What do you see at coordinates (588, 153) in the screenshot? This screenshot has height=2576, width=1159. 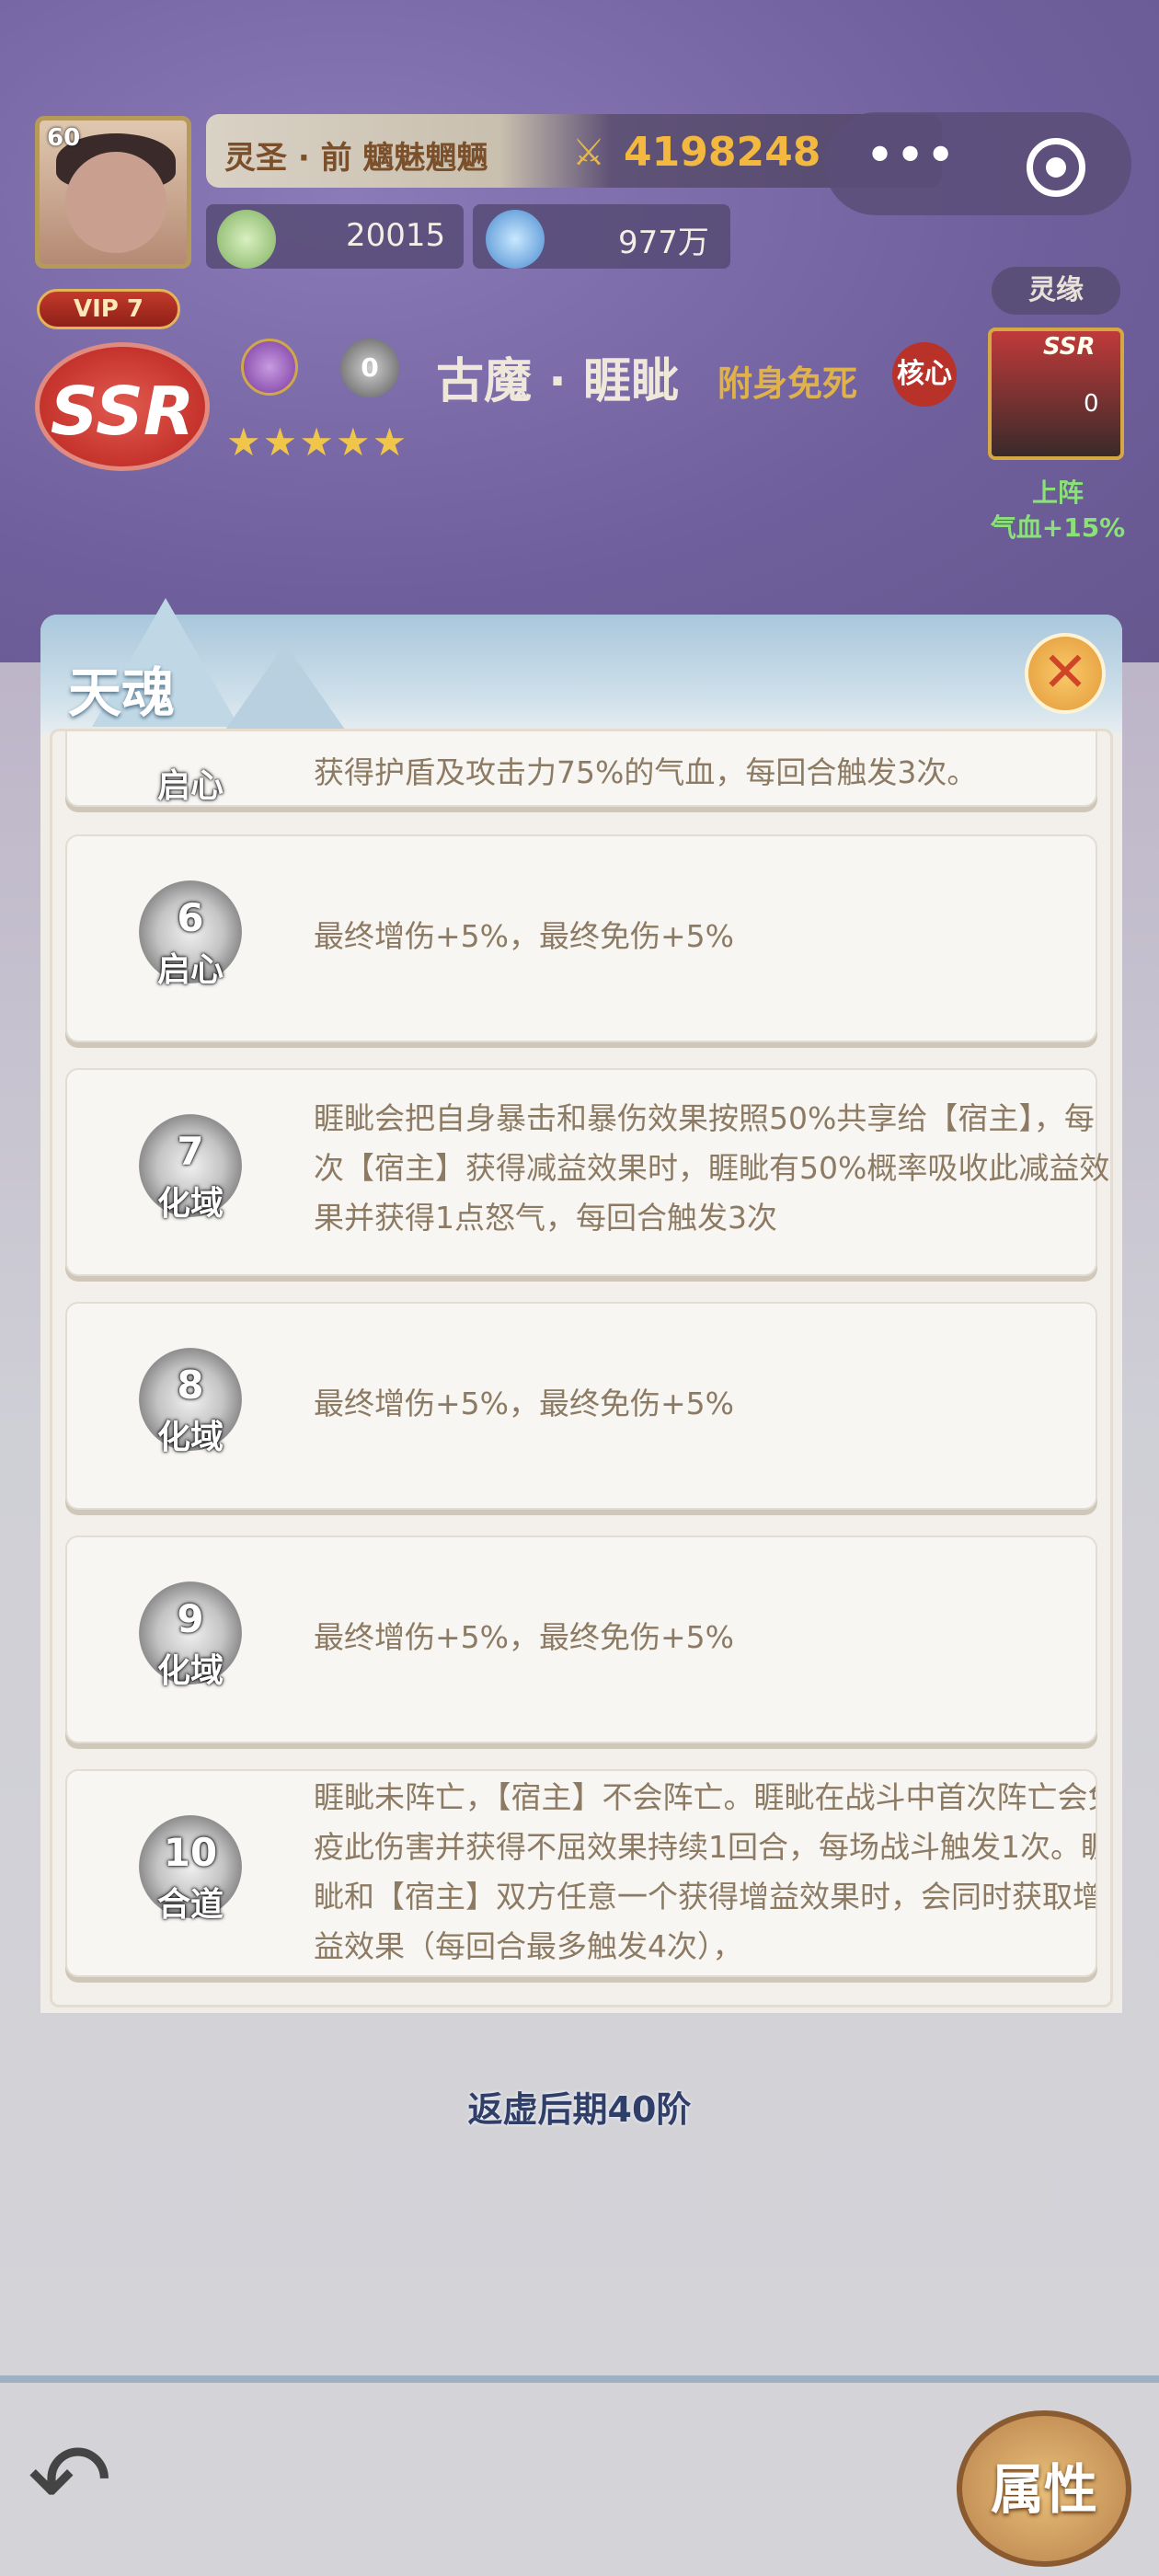 I see `crossed-swords-icon: ⚔` at bounding box center [588, 153].